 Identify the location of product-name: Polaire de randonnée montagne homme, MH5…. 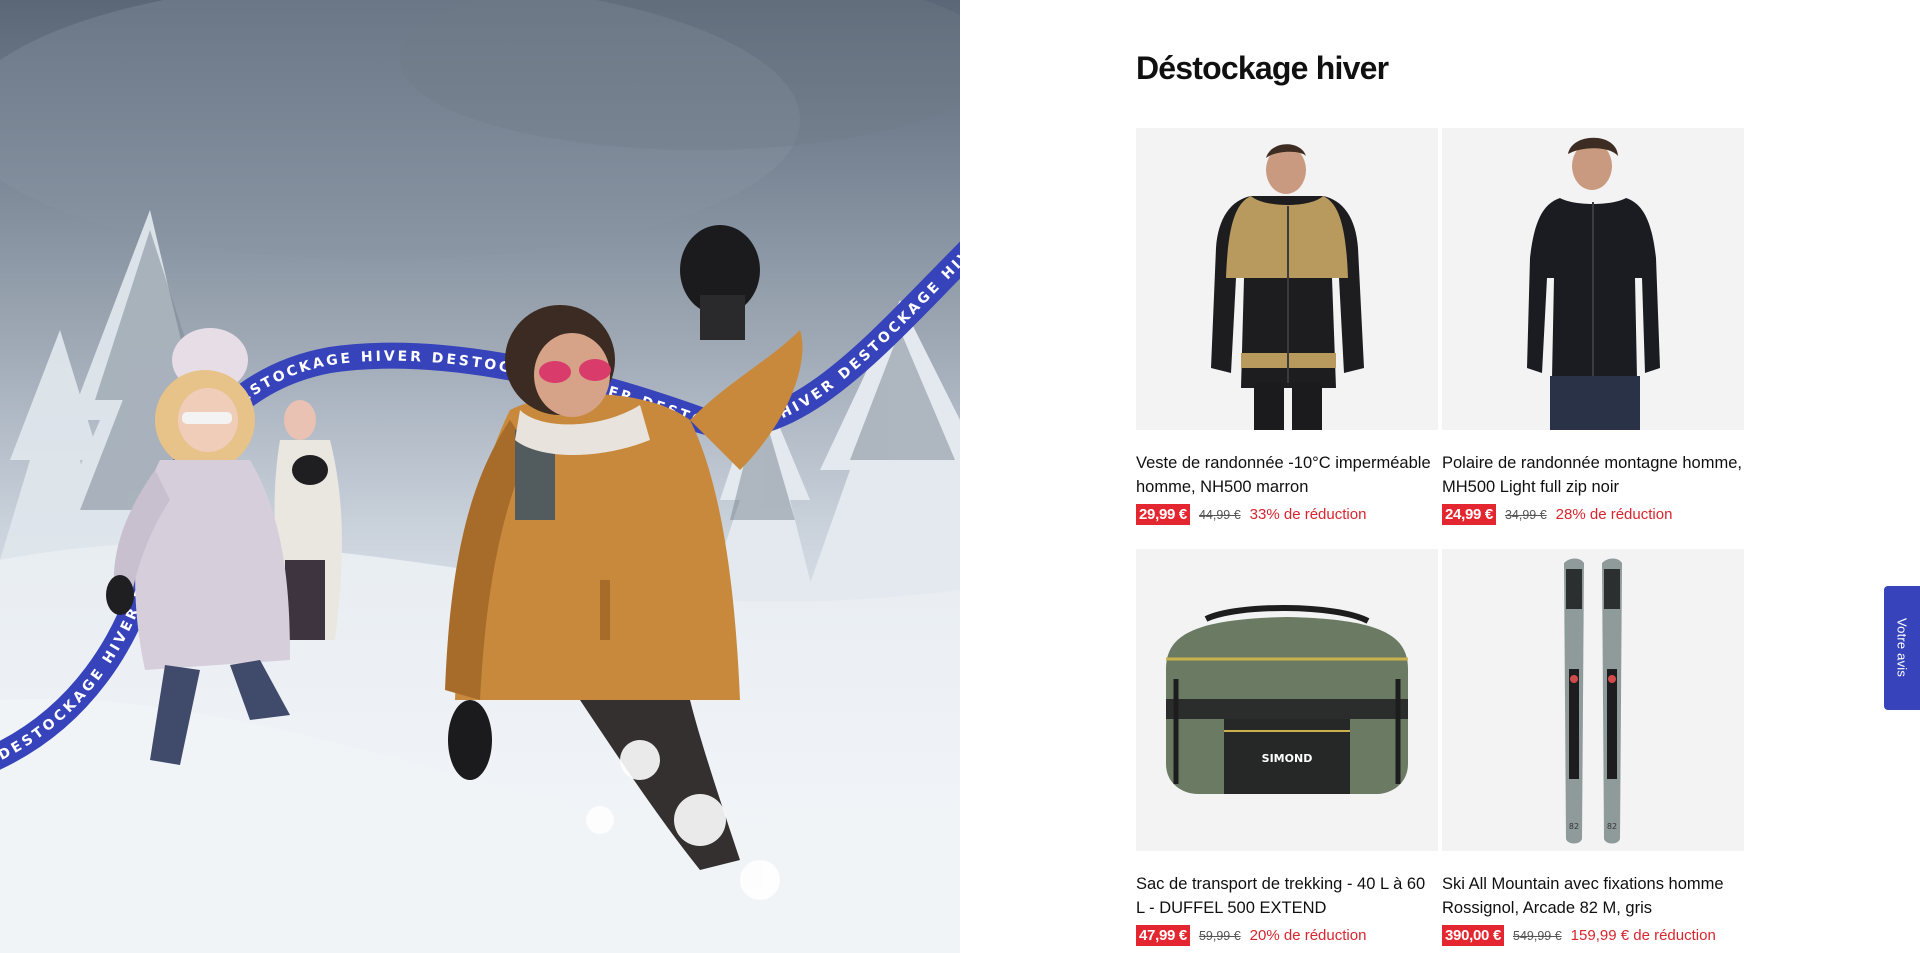
(1593, 475).